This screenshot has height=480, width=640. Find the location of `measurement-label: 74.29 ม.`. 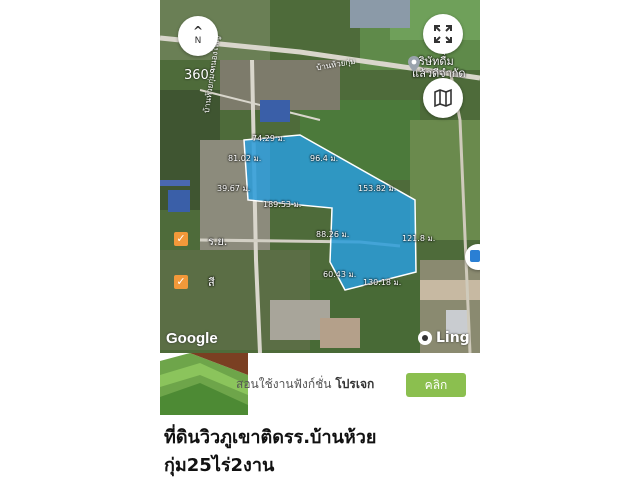

measurement-label: 74.29 ม. is located at coordinates (269, 138).